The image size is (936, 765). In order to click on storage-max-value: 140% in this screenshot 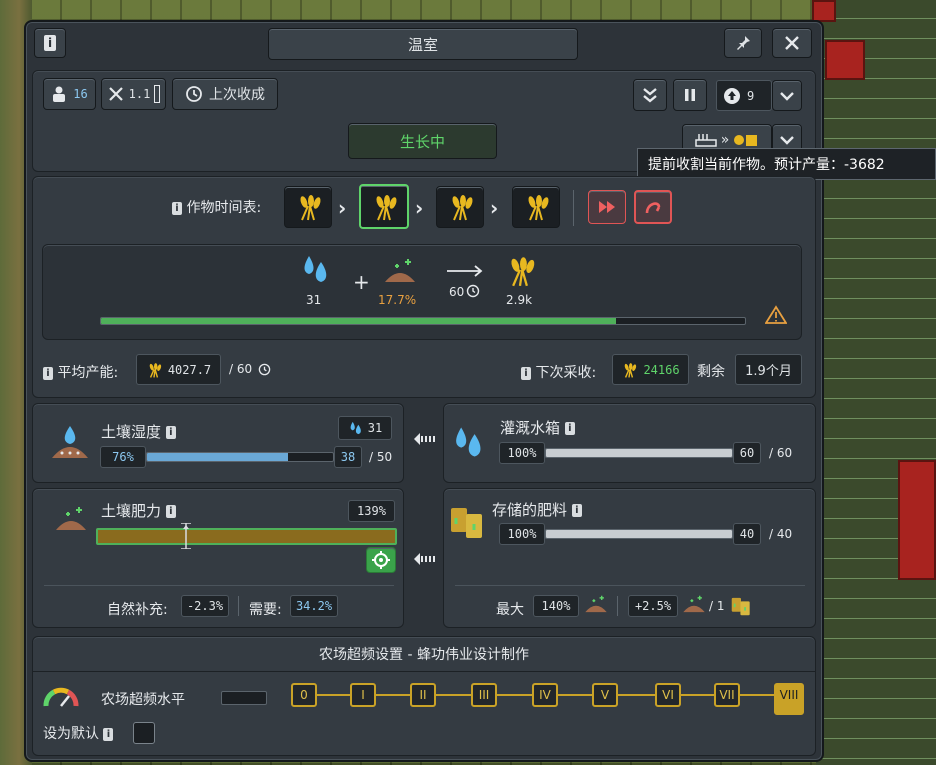, I will do `click(556, 606)`.